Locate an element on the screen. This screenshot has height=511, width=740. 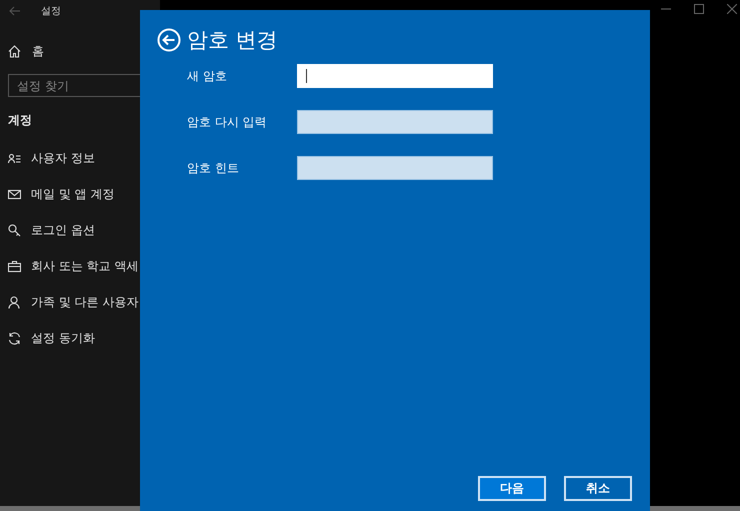
home-nav-item: 홈 is located at coordinates (84, 51).